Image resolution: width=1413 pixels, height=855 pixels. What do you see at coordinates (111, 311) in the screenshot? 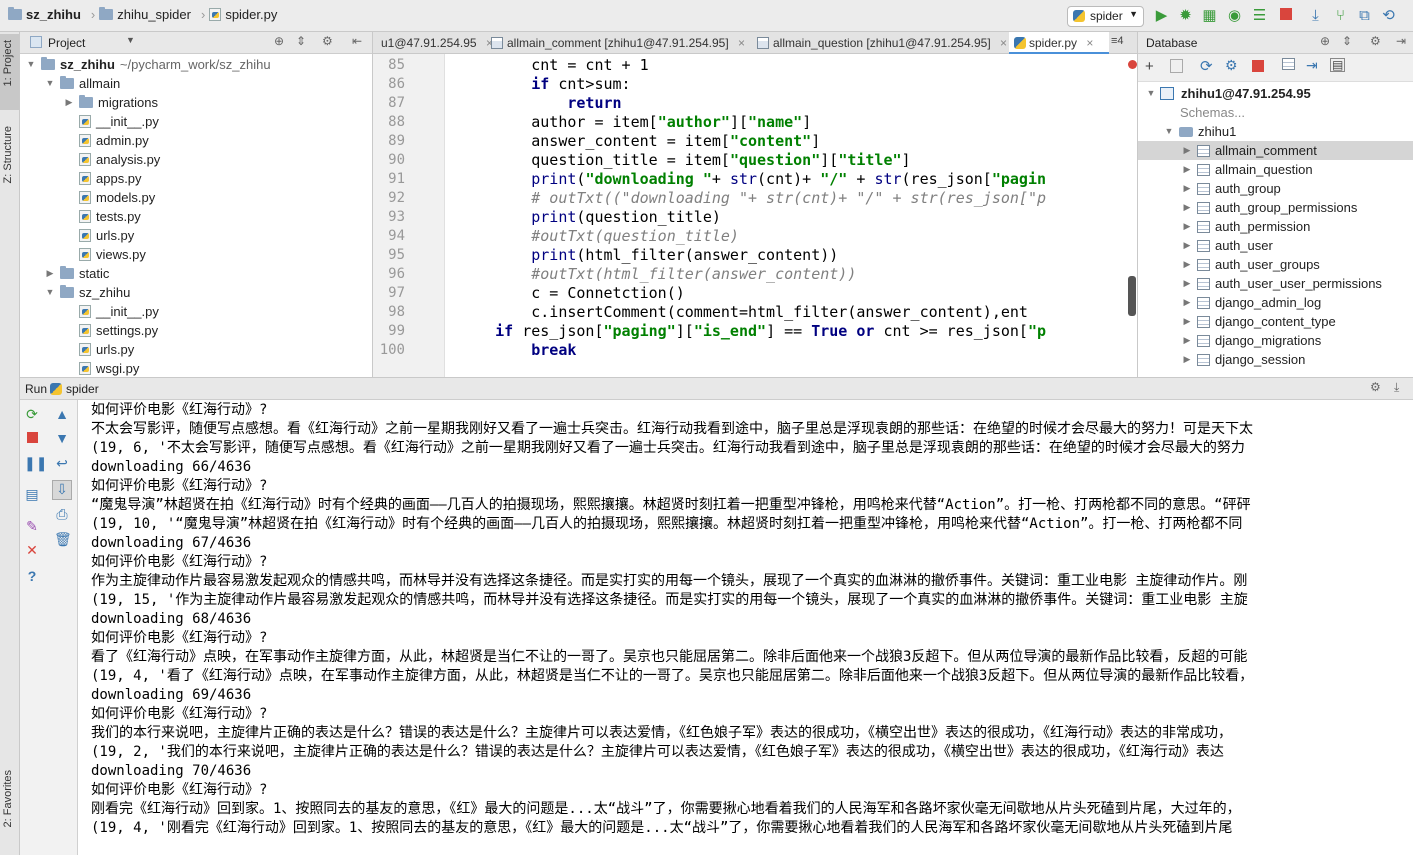
I see `tree-file-row: __init__.py` at bounding box center [111, 311].